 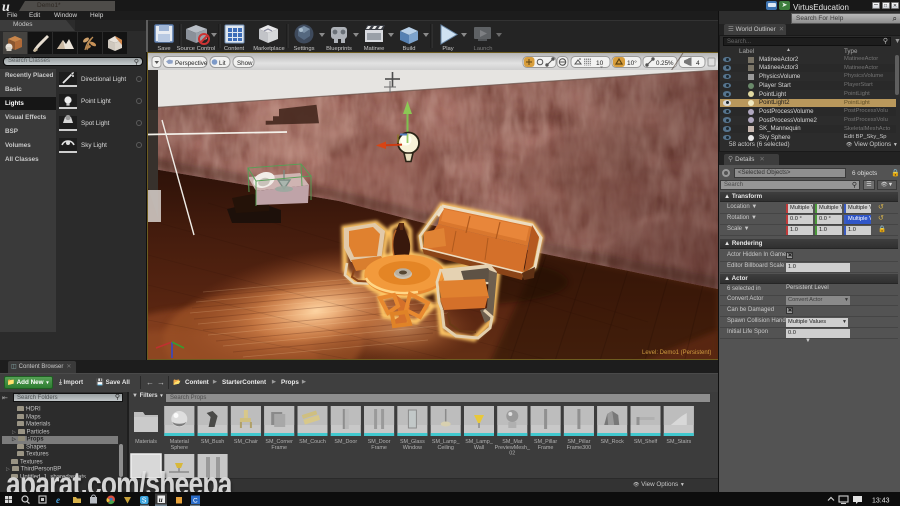 I want to click on svg-text:SM_PillarFrame300: SM_Pillar Frame300, so click(x=579, y=445).